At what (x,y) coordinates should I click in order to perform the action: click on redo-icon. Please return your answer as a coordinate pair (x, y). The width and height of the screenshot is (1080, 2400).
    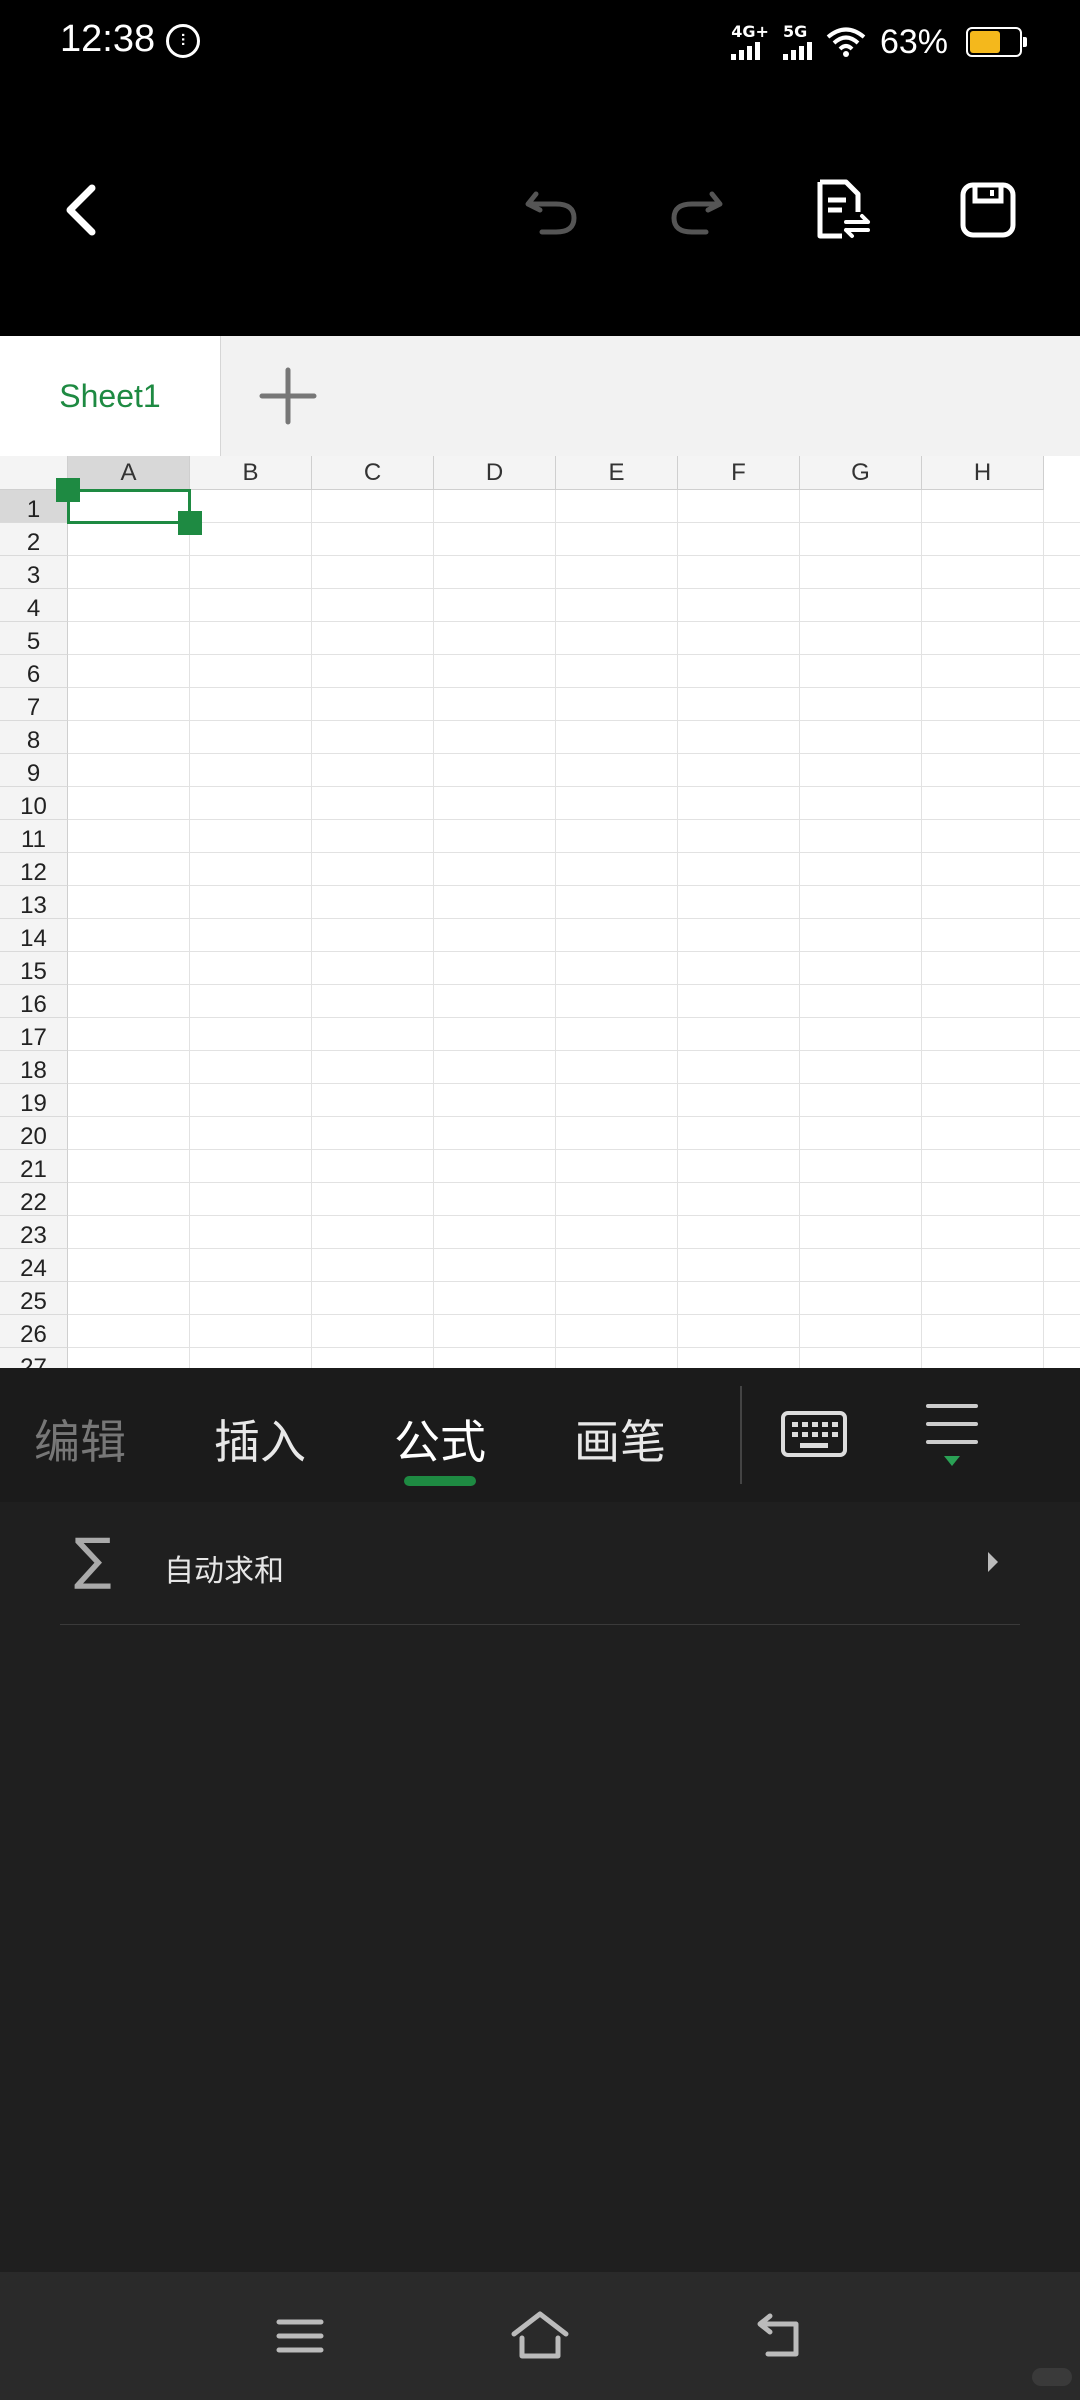
    Looking at the image, I should click on (697, 213).